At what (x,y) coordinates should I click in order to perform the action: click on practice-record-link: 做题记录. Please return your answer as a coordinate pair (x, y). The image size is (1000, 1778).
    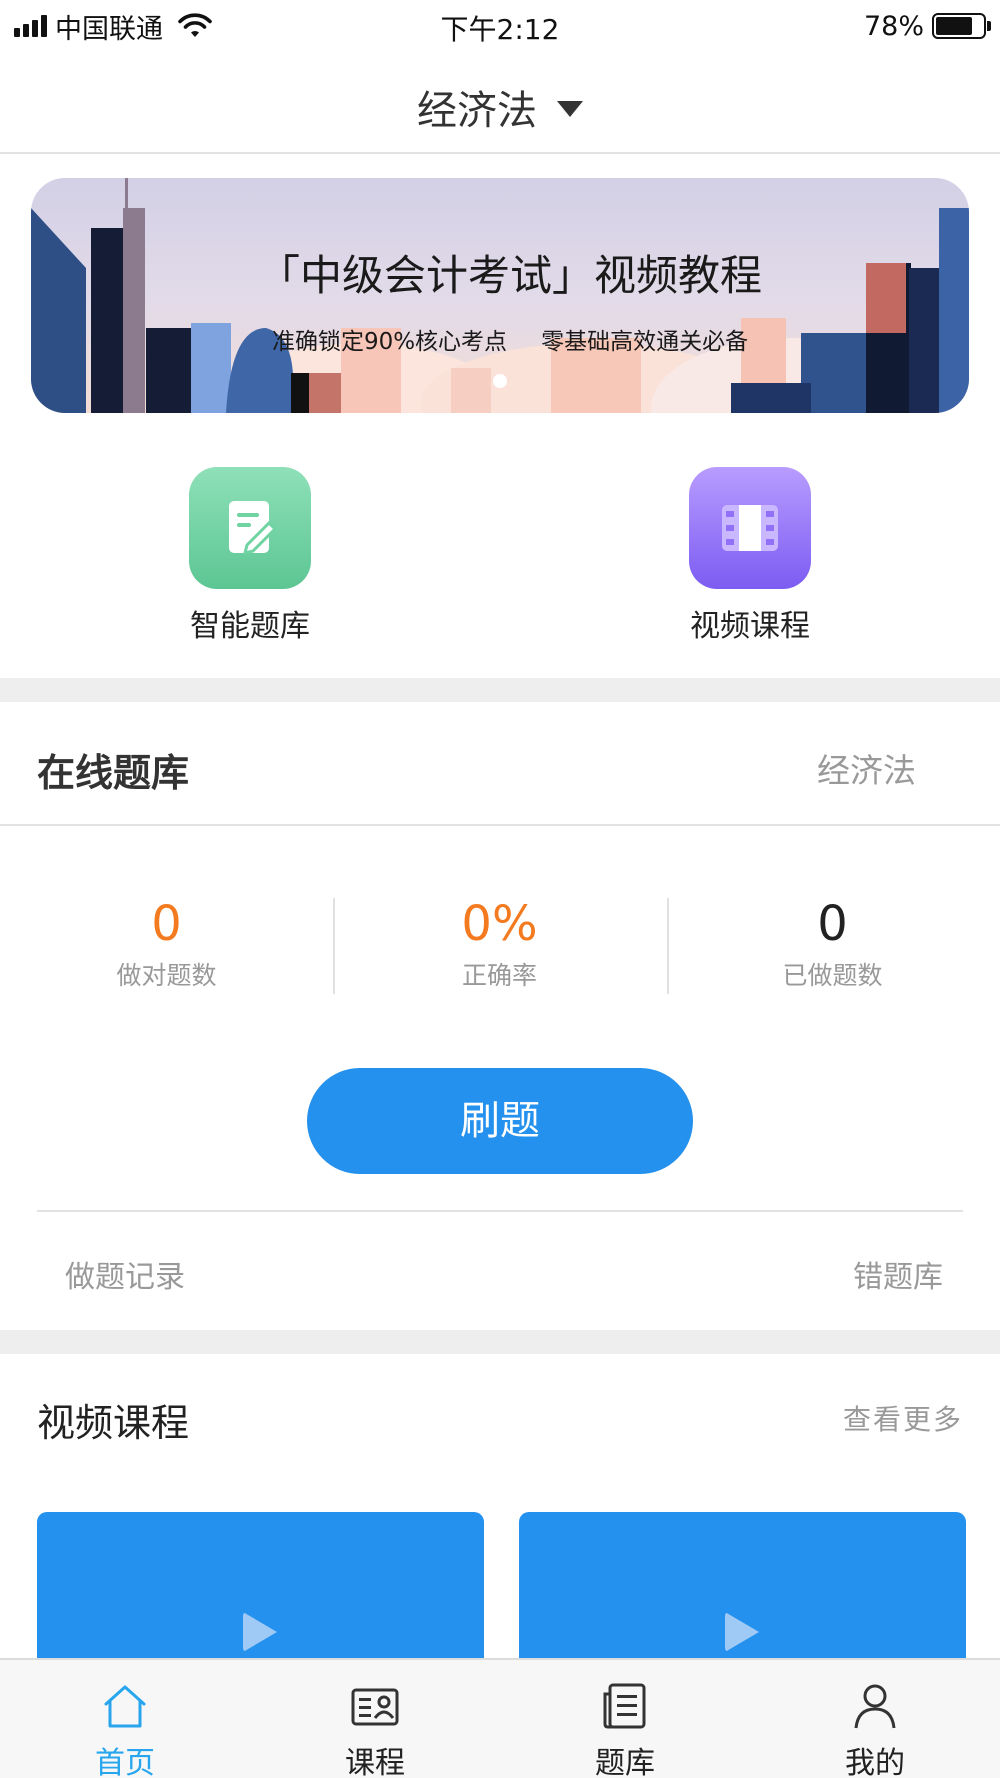
    Looking at the image, I should click on (125, 1274).